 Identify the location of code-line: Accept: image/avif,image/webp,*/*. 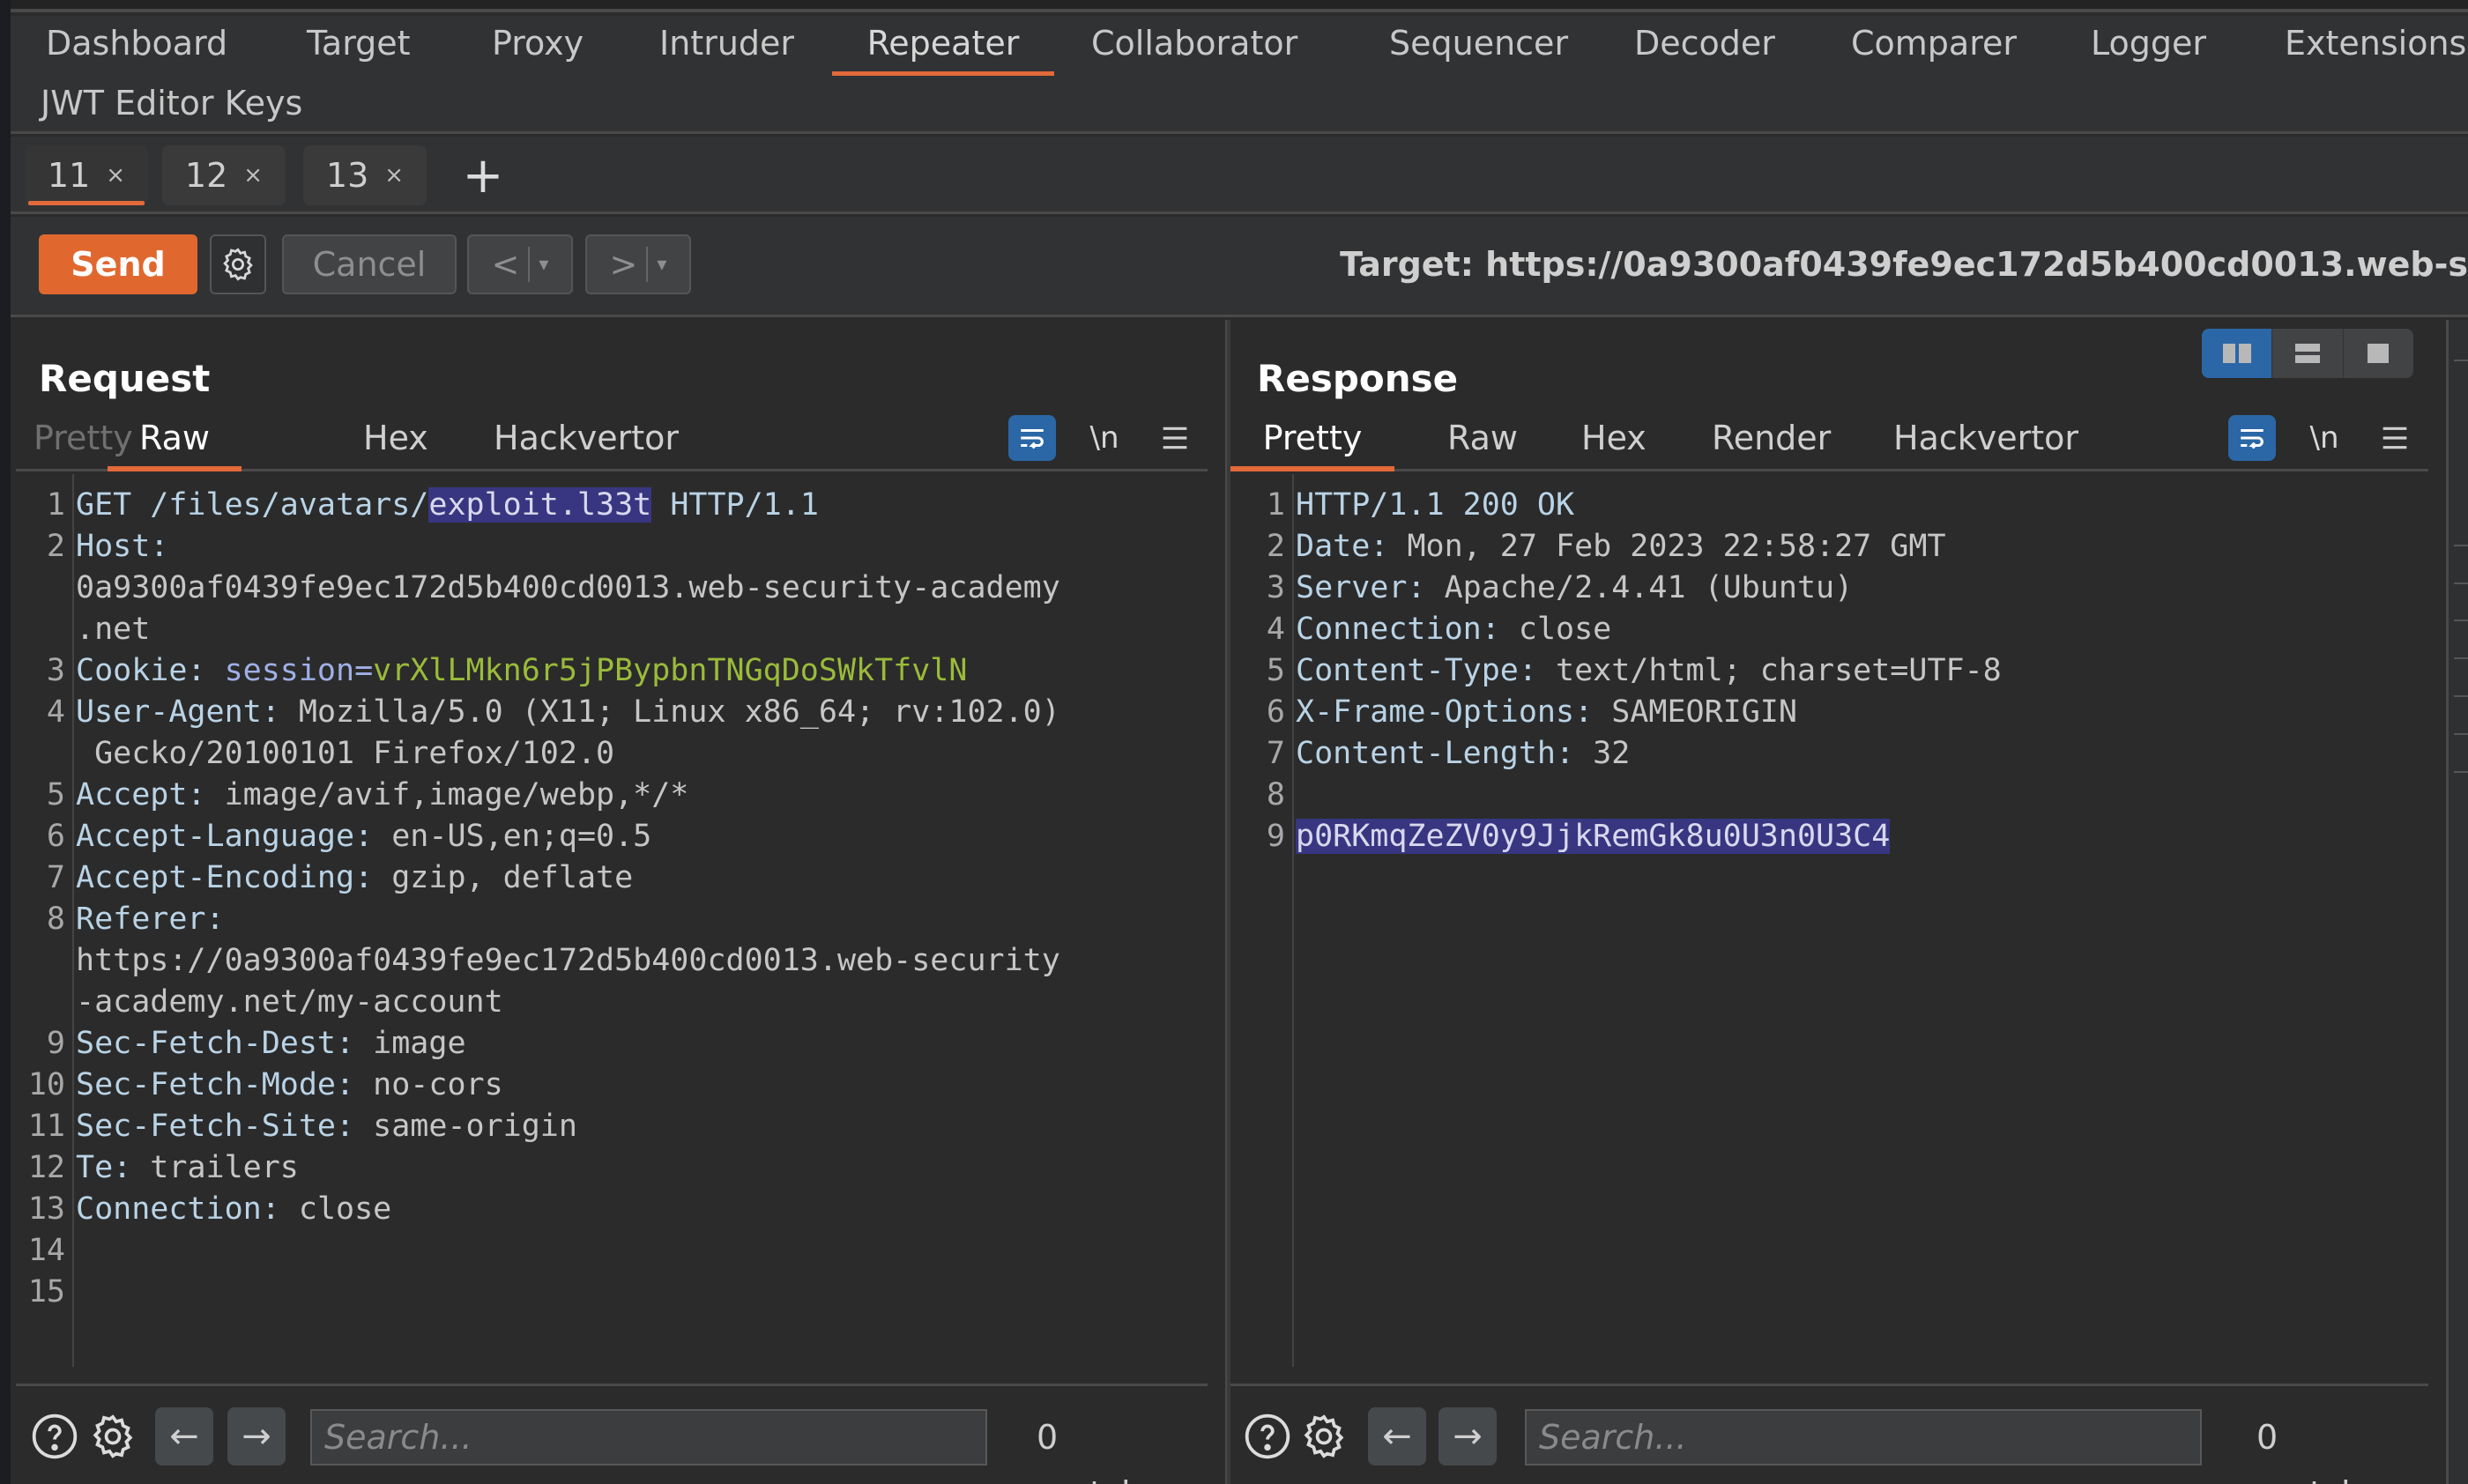
(382, 795).